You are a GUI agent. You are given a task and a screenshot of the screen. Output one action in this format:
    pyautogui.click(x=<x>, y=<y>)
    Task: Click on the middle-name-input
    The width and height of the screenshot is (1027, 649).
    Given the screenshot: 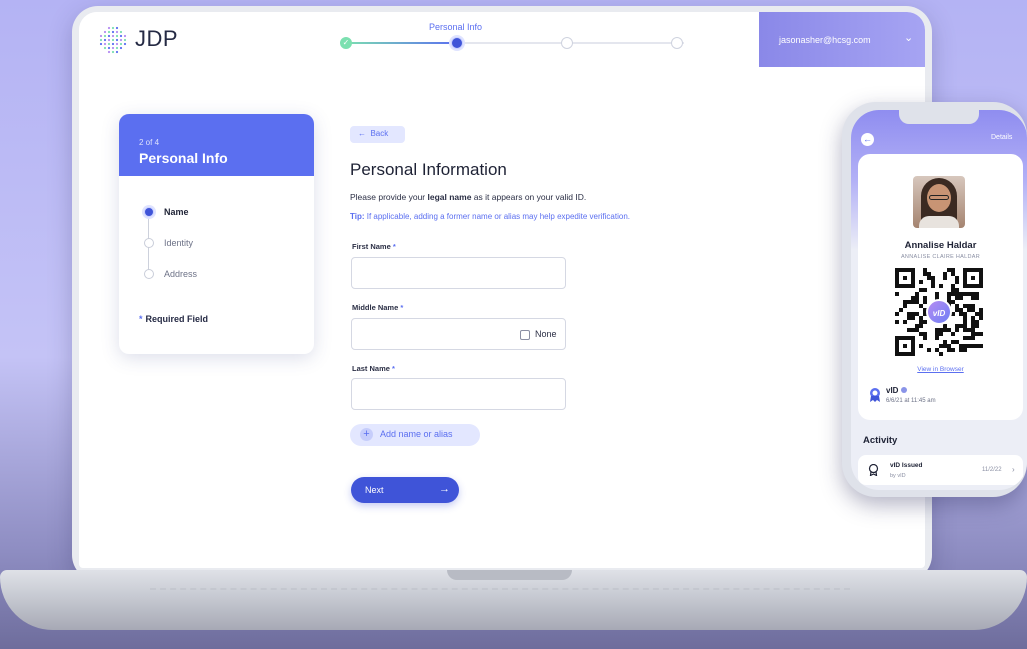 What is the action you would take?
    pyautogui.click(x=458, y=334)
    